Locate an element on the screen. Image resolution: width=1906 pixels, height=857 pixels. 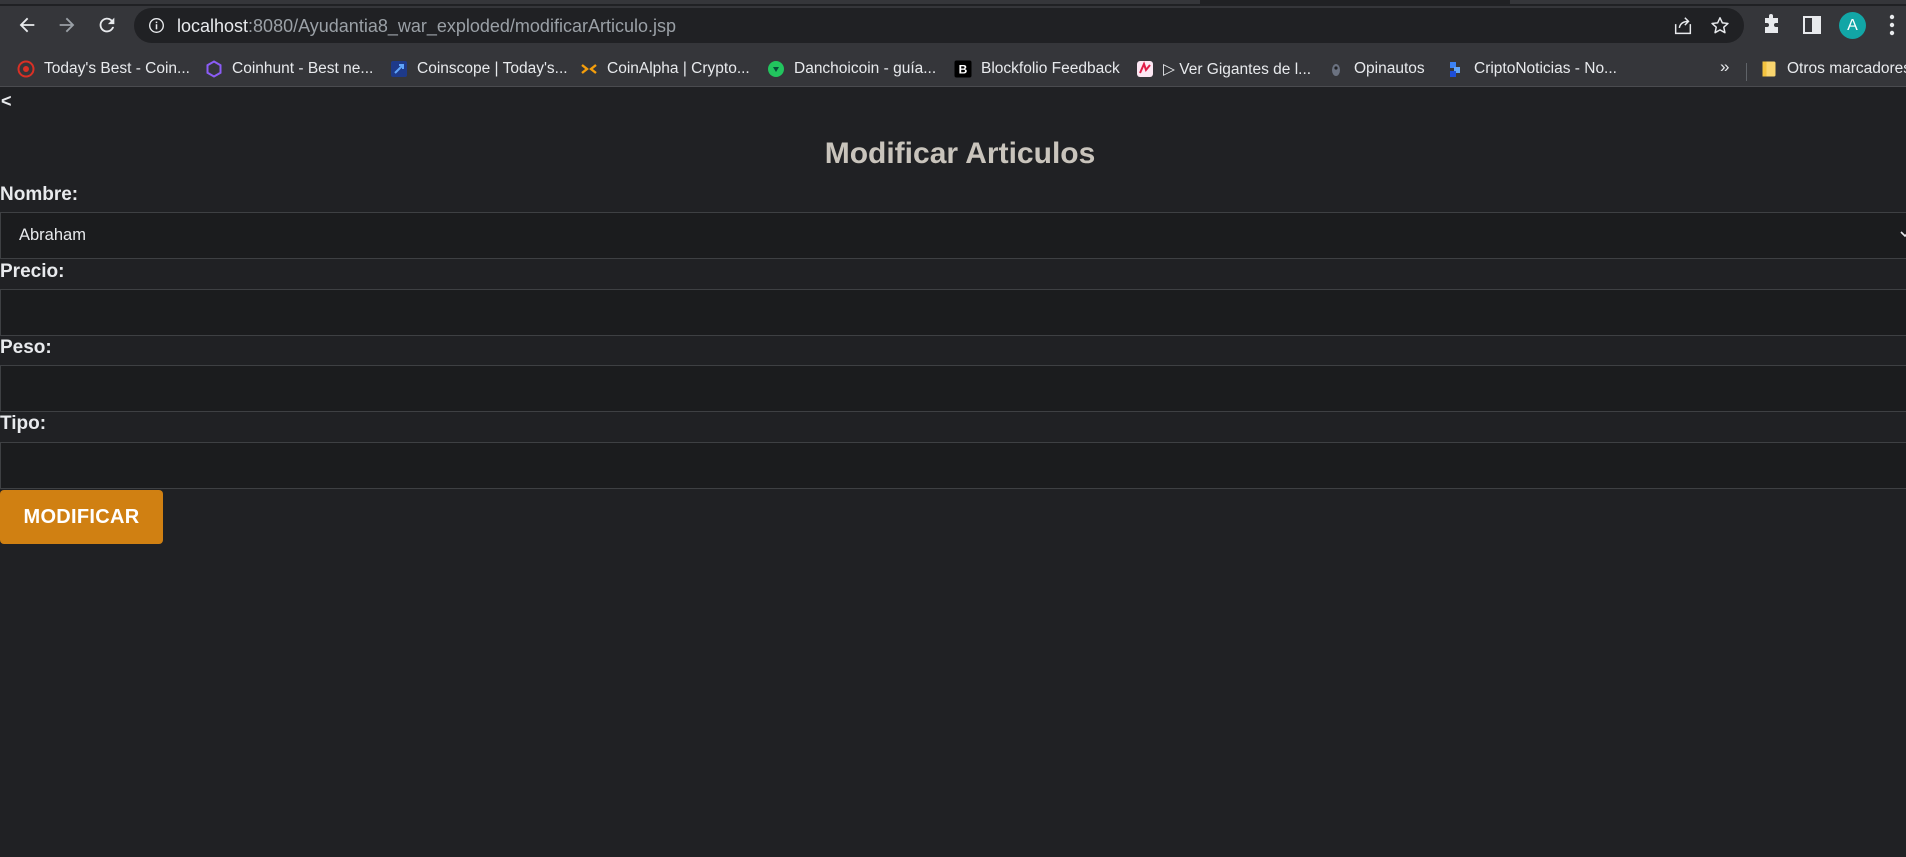
side-panel-icon is located at coordinates (1812, 25).